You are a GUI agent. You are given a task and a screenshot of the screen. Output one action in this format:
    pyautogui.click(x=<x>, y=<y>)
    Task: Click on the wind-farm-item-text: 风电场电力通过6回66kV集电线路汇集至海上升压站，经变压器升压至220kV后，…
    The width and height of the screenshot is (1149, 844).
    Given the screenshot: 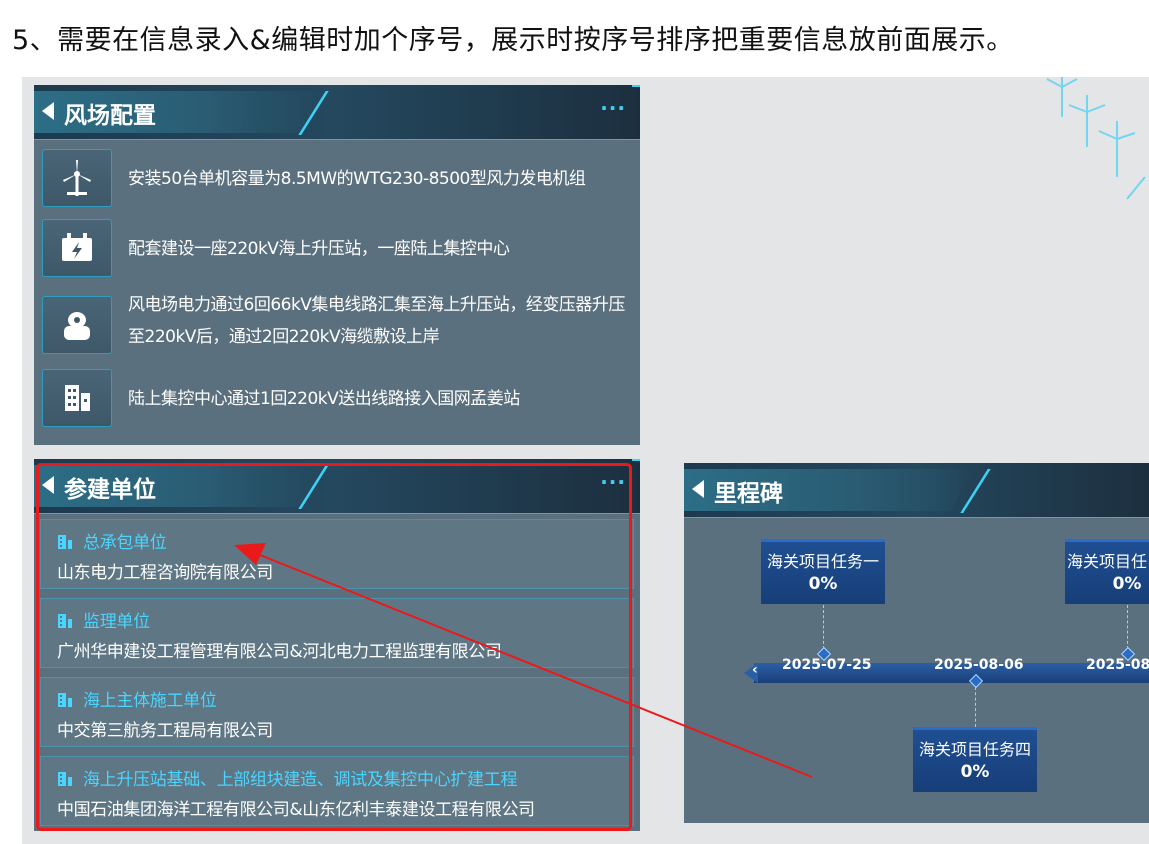 What is the action you would take?
    pyautogui.click(x=376, y=321)
    